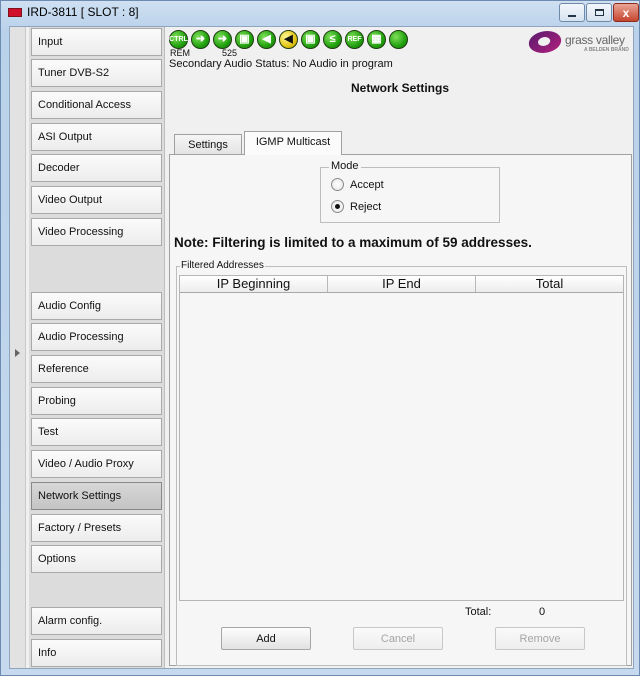  I want to click on logo-subtext: A BELDEN BRAND, so click(606, 50).